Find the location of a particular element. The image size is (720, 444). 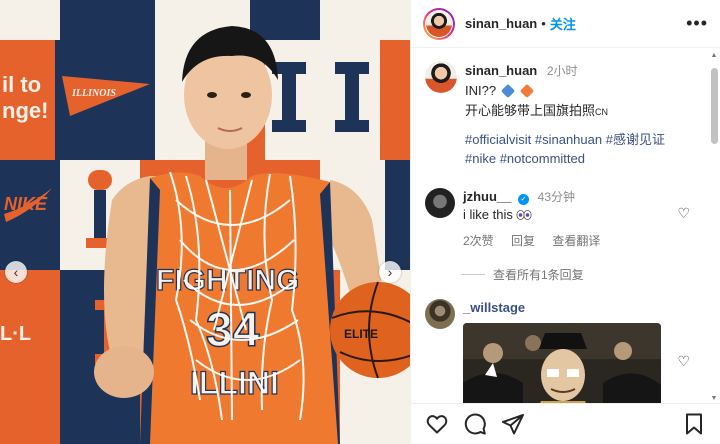

view-replies-label: 查看所有1条回复 is located at coordinates (538, 275).